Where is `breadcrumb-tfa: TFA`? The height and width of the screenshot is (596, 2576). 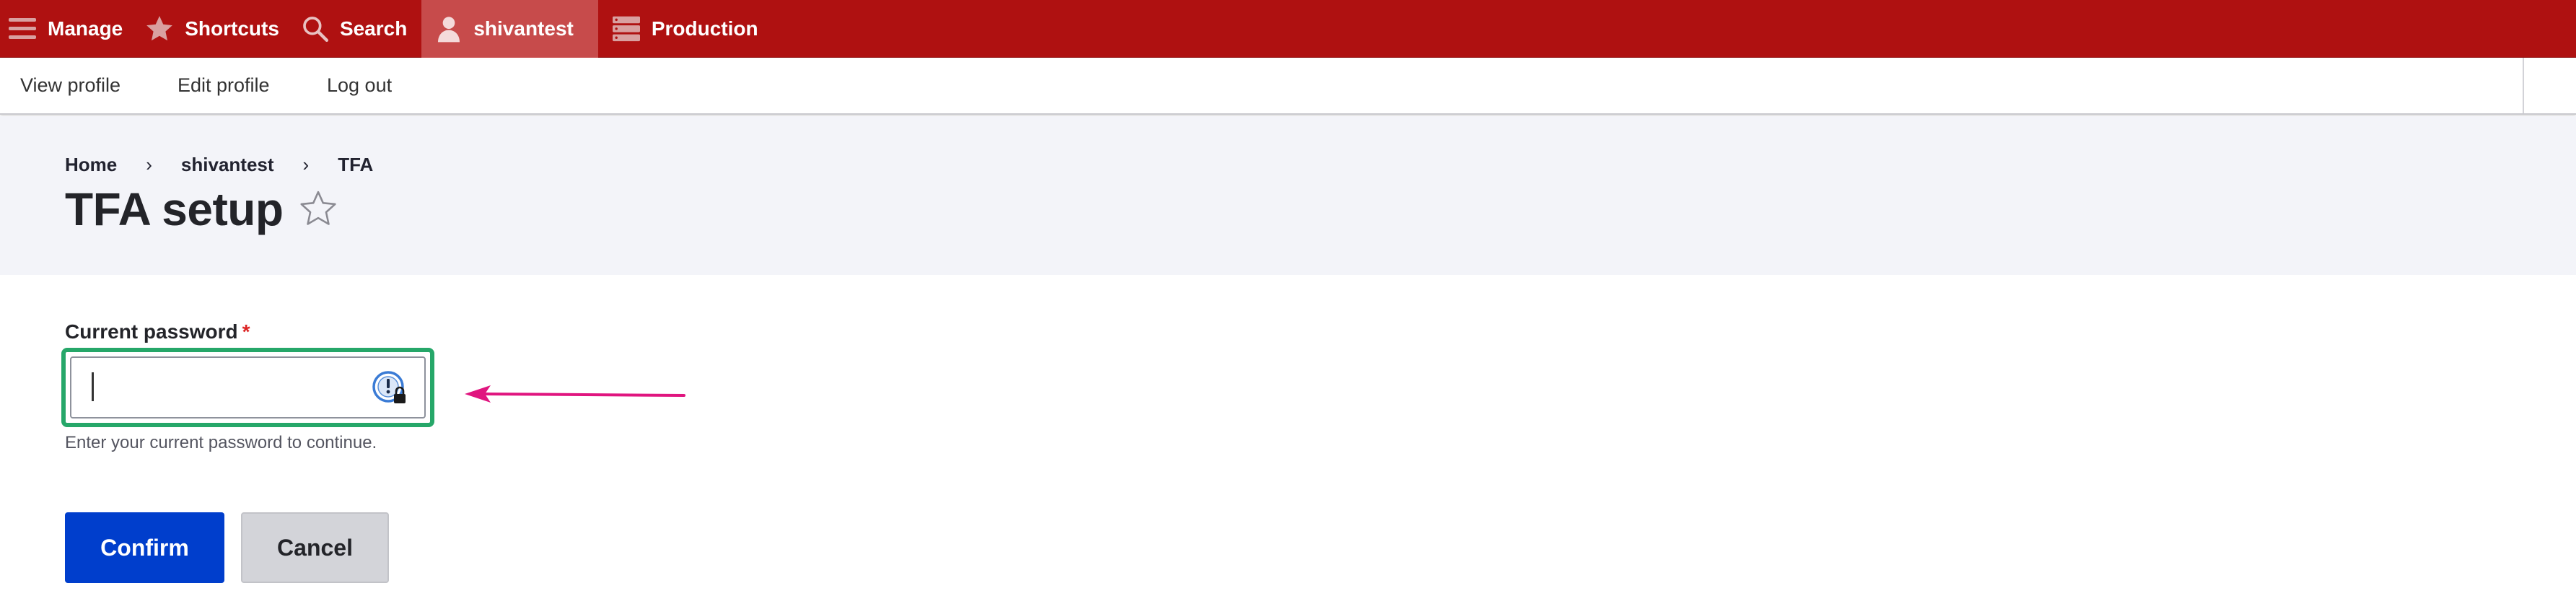
breadcrumb-tfa: TFA is located at coordinates (355, 165).